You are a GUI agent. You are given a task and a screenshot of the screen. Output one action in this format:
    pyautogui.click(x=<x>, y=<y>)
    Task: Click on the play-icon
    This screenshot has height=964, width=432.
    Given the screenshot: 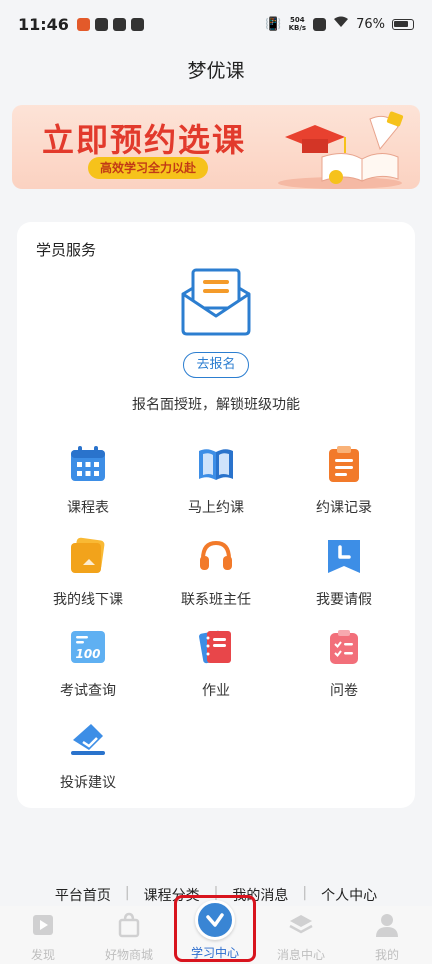 What is the action you would take?
    pyautogui.click(x=43, y=925)
    